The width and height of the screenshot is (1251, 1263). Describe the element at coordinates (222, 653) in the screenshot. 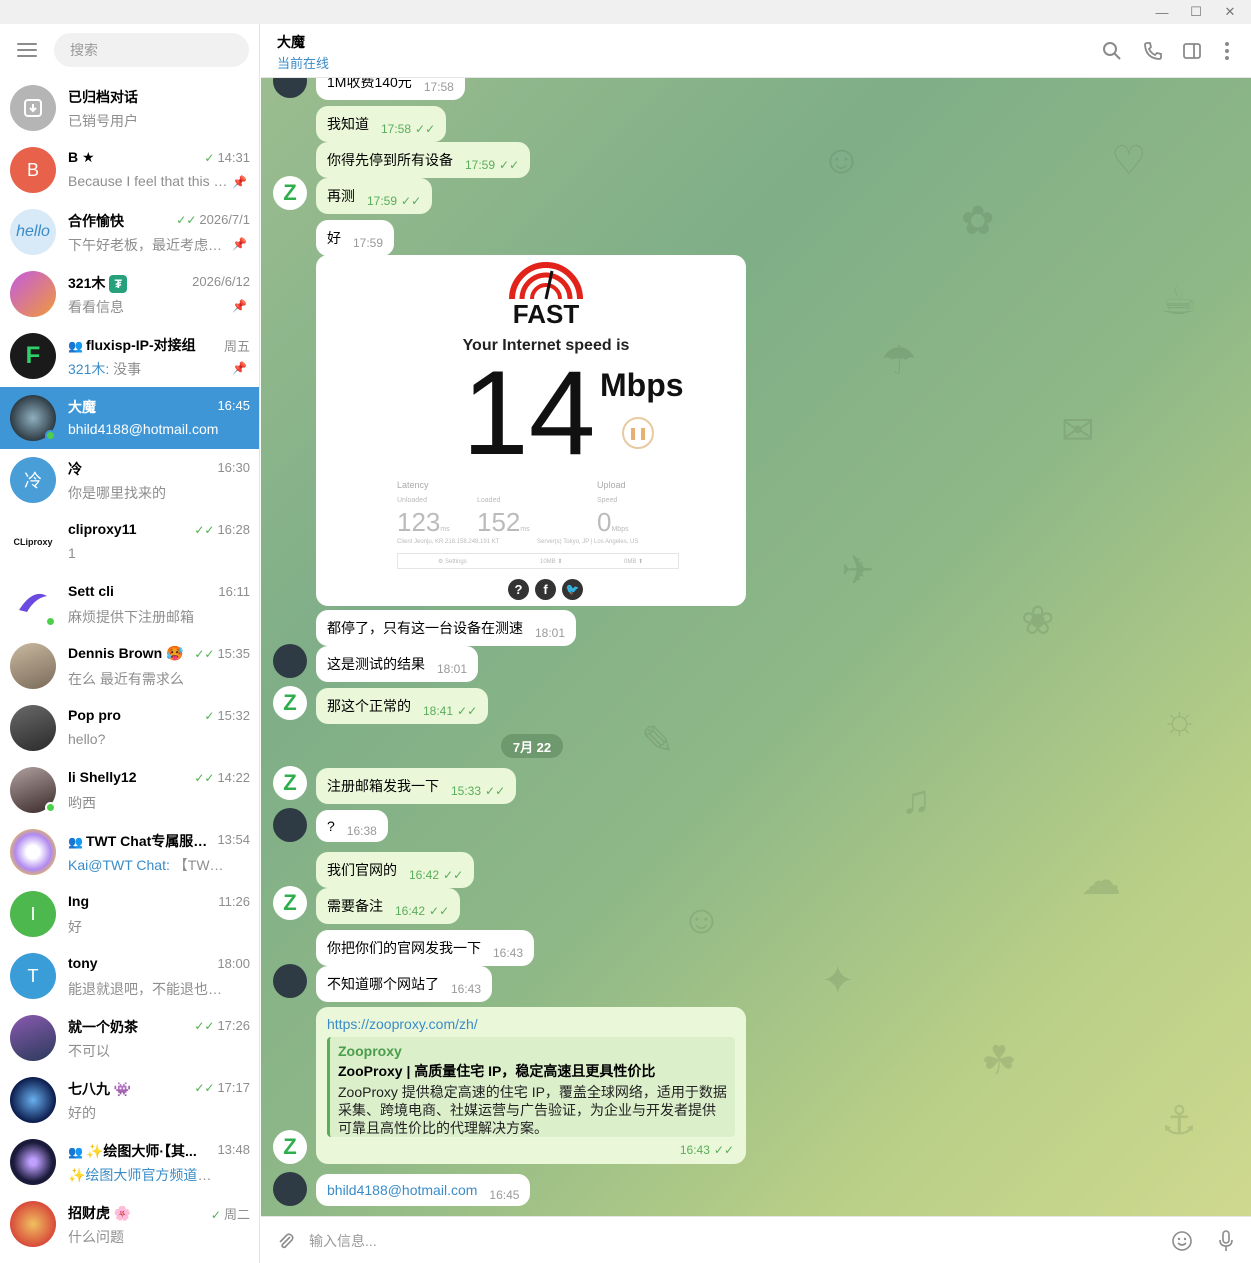

I see `chat-time: ✓✓ 15:35` at that location.